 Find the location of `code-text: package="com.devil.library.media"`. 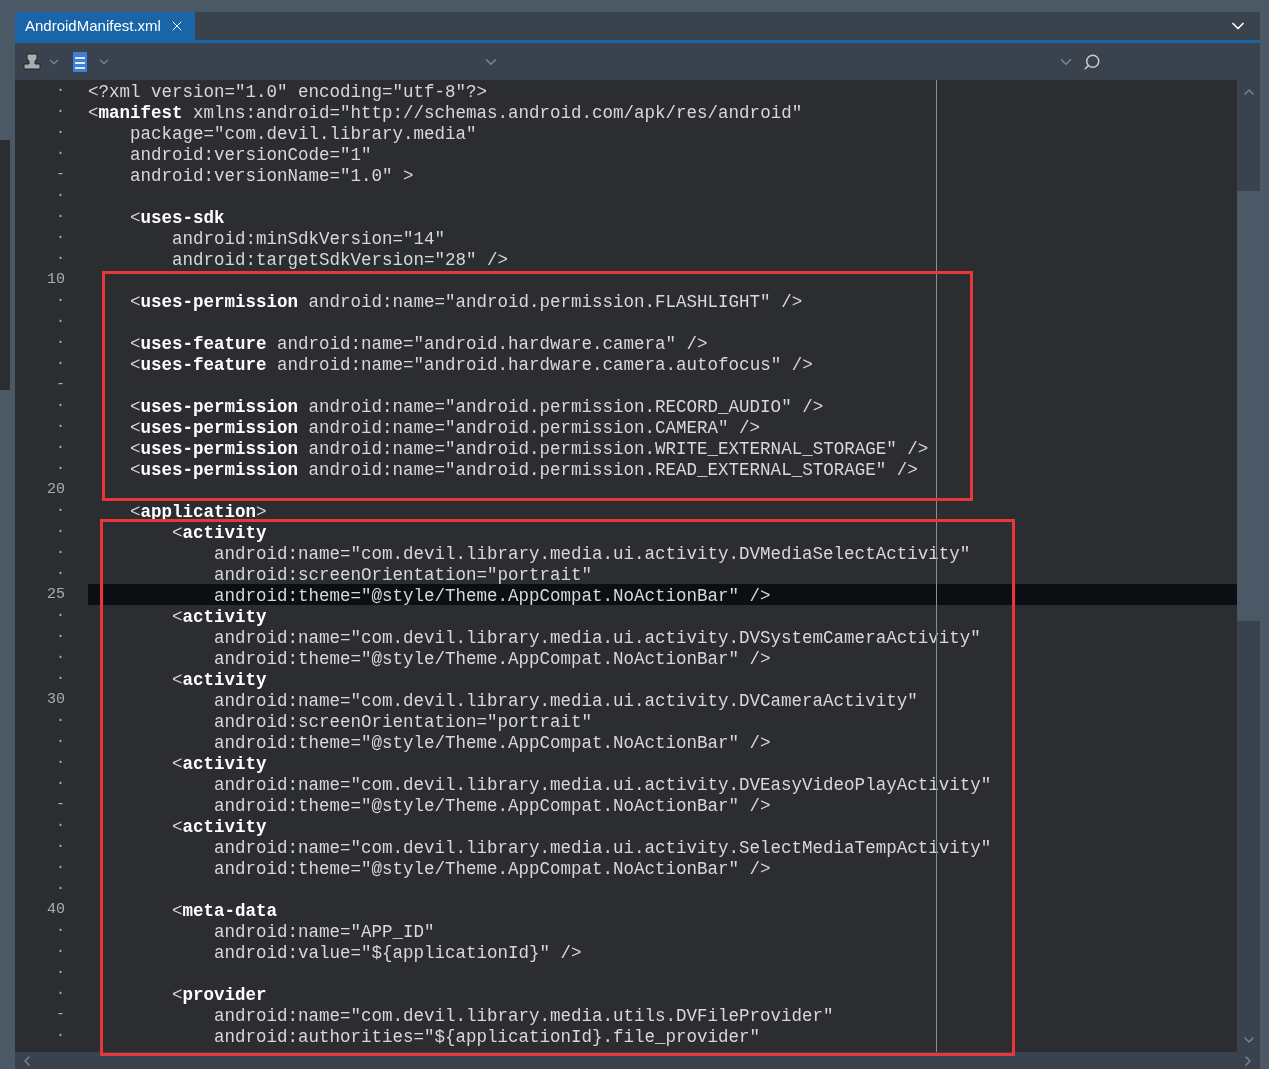

code-text: package="com.devil.library.media" is located at coordinates (303, 134).